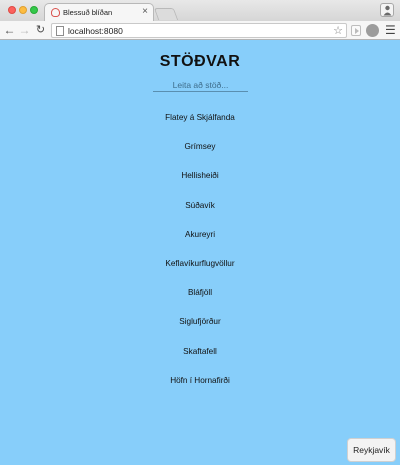  What do you see at coordinates (200, 205) in the screenshot?
I see `station-link: Súðavík` at bounding box center [200, 205].